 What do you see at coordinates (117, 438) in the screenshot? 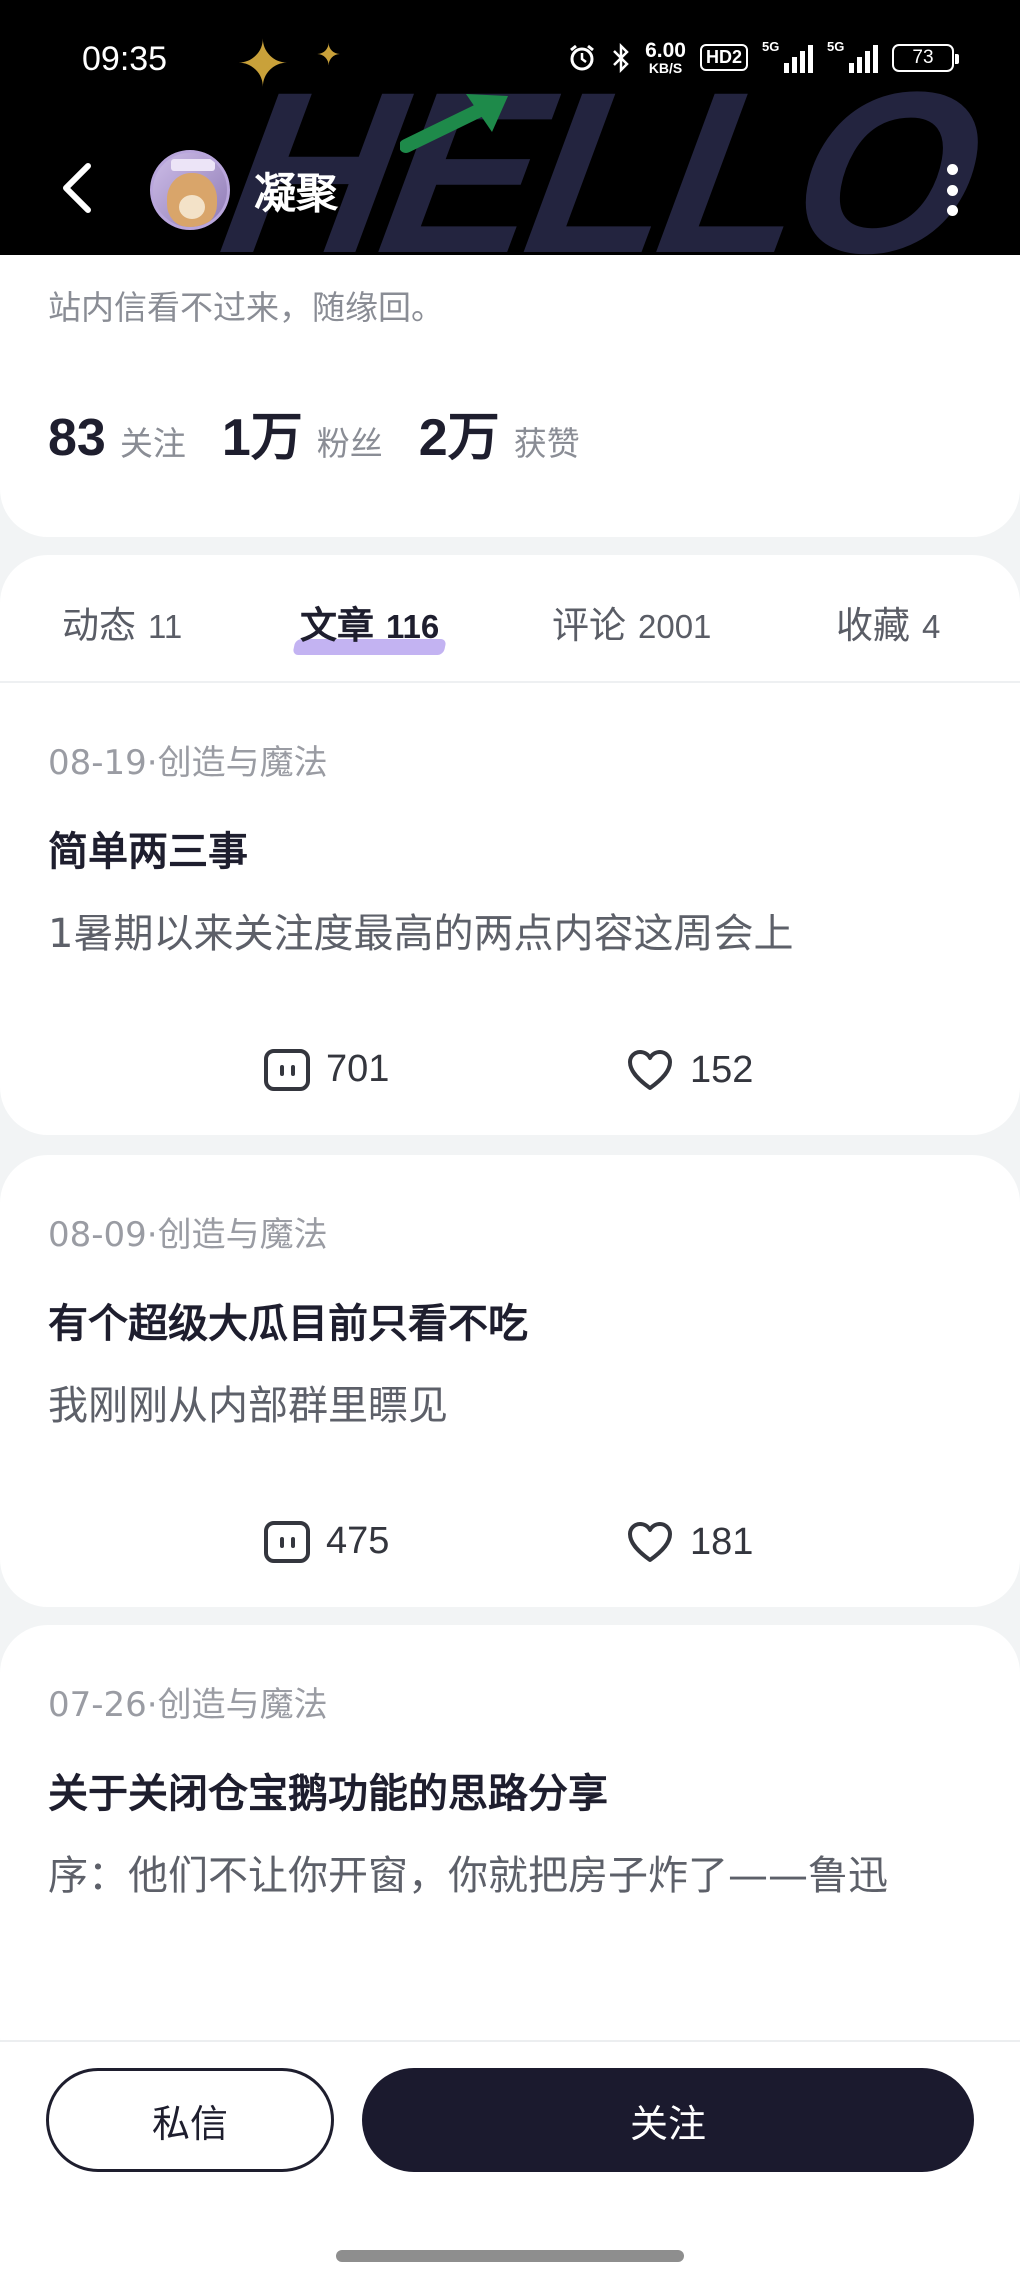
I see `stat-following: 83 关注` at bounding box center [117, 438].